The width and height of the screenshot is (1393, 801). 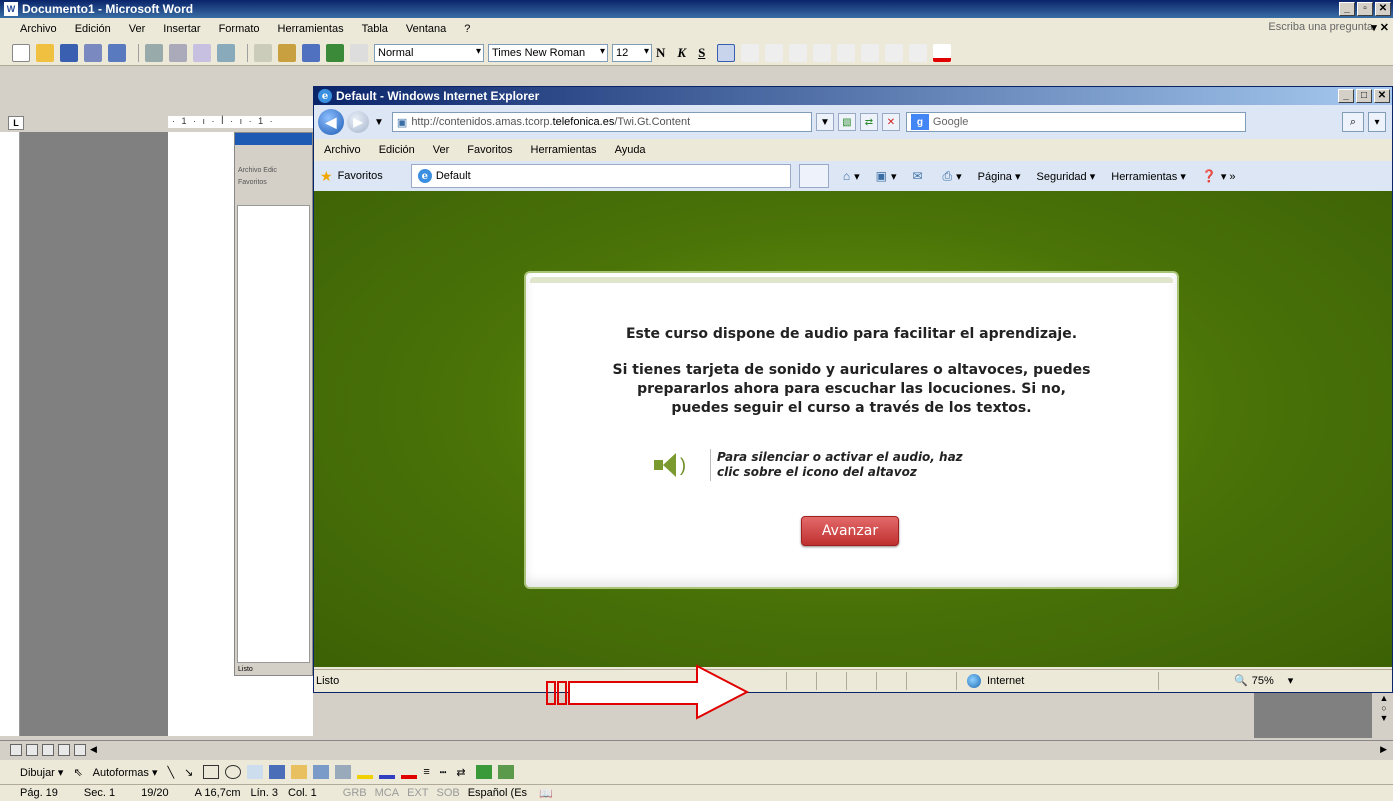 What do you see at coordinates (387, 772) in the screenshot?
I see `line-color-icon` at bounding box center [387, 772].